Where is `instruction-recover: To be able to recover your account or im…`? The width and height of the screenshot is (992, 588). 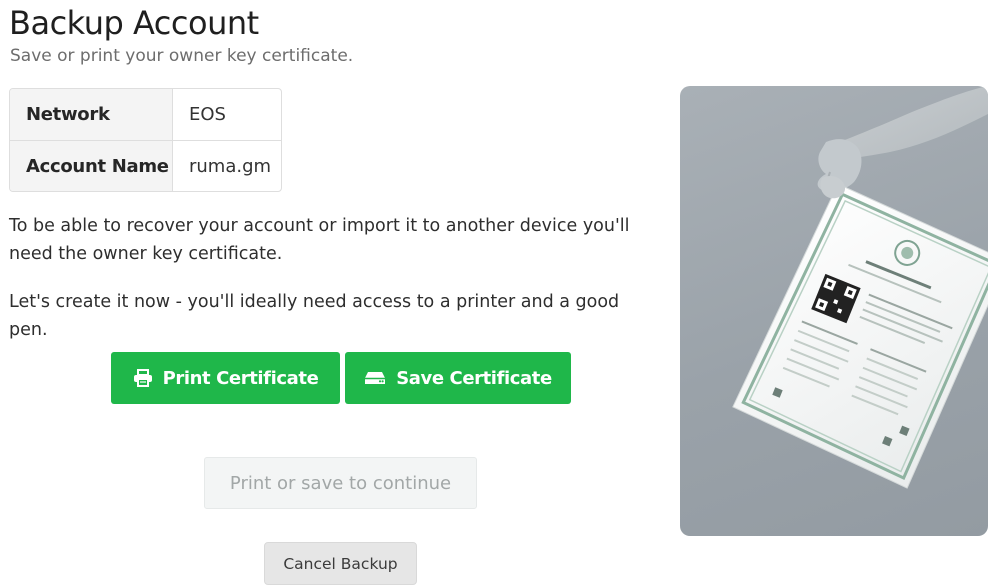 instruction-recover: To be able to recover your account or im… is located at coordinates (319, 240).